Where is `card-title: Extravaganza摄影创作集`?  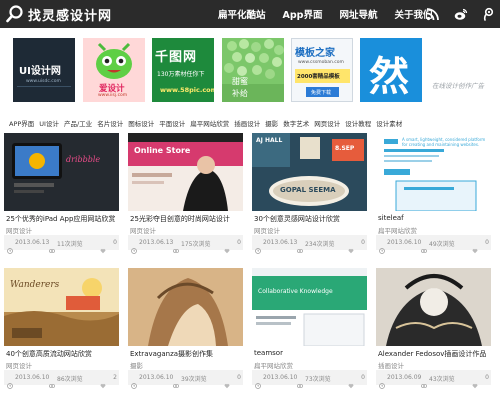
card-title: Extravaganza摄影创作集 is located at coordinates (186, 354).